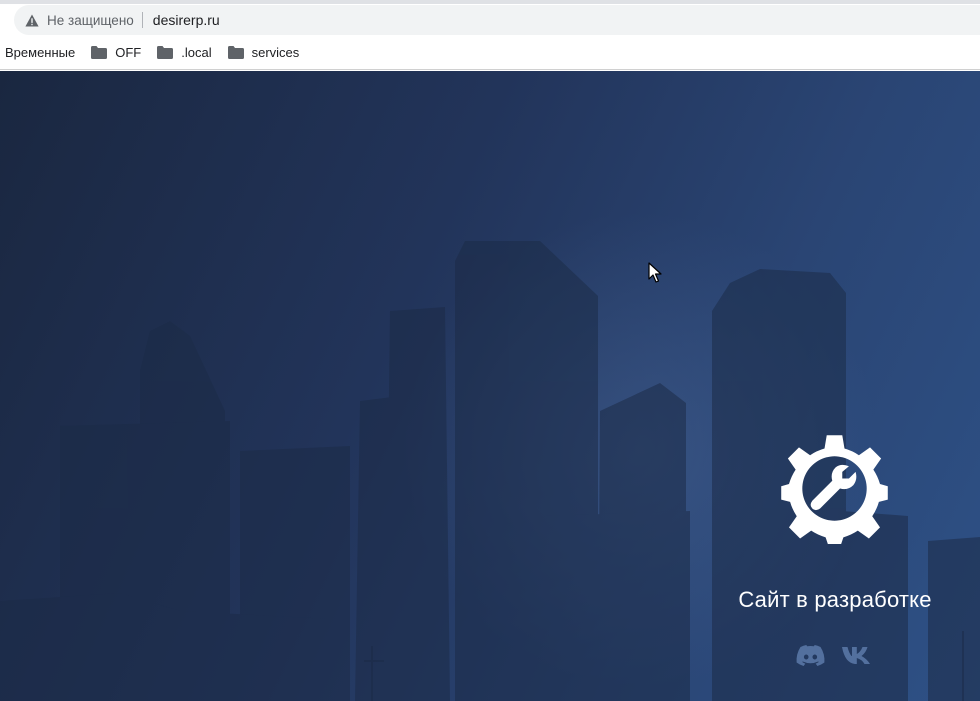 Image resolution: width=980 pixels, height=701 pixels. I want to click on url-text: desirerp.ru, so click(186, 20).